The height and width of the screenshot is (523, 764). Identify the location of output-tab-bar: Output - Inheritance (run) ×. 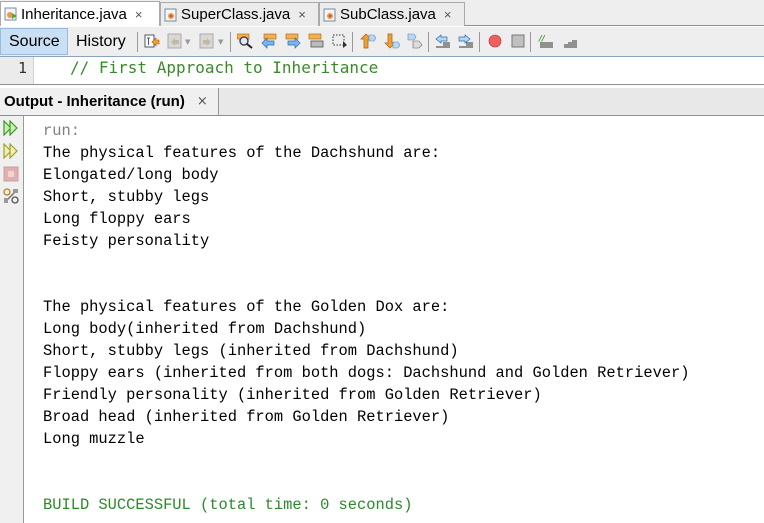
(382, 102).